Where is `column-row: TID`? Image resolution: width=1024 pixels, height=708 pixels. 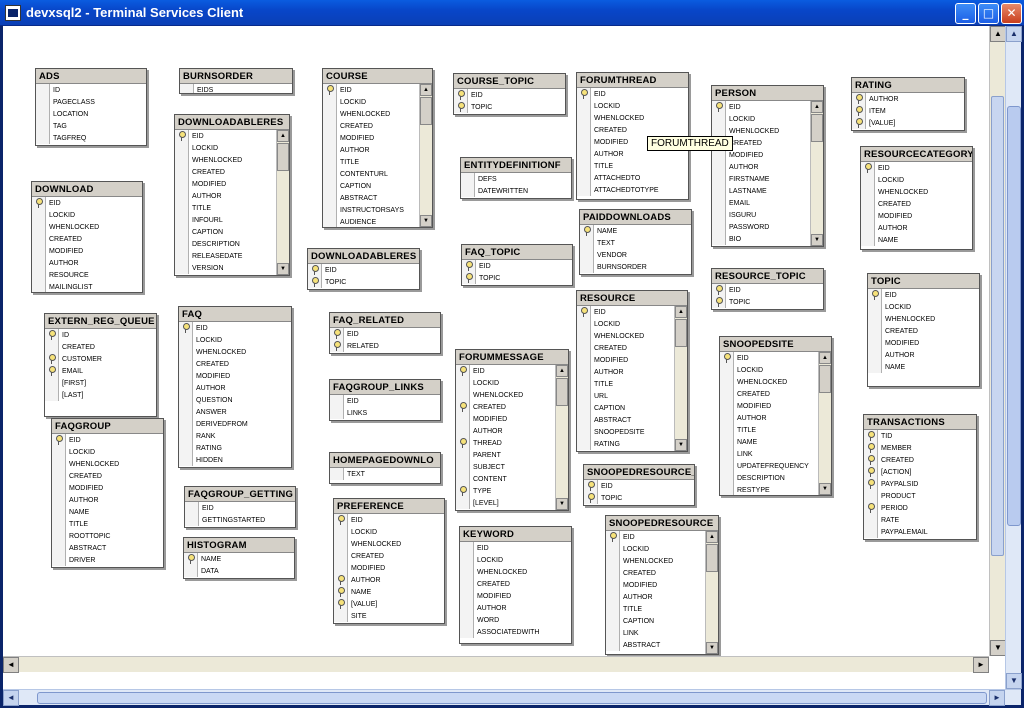 column-row: TID is located at coordinates (920, 436).